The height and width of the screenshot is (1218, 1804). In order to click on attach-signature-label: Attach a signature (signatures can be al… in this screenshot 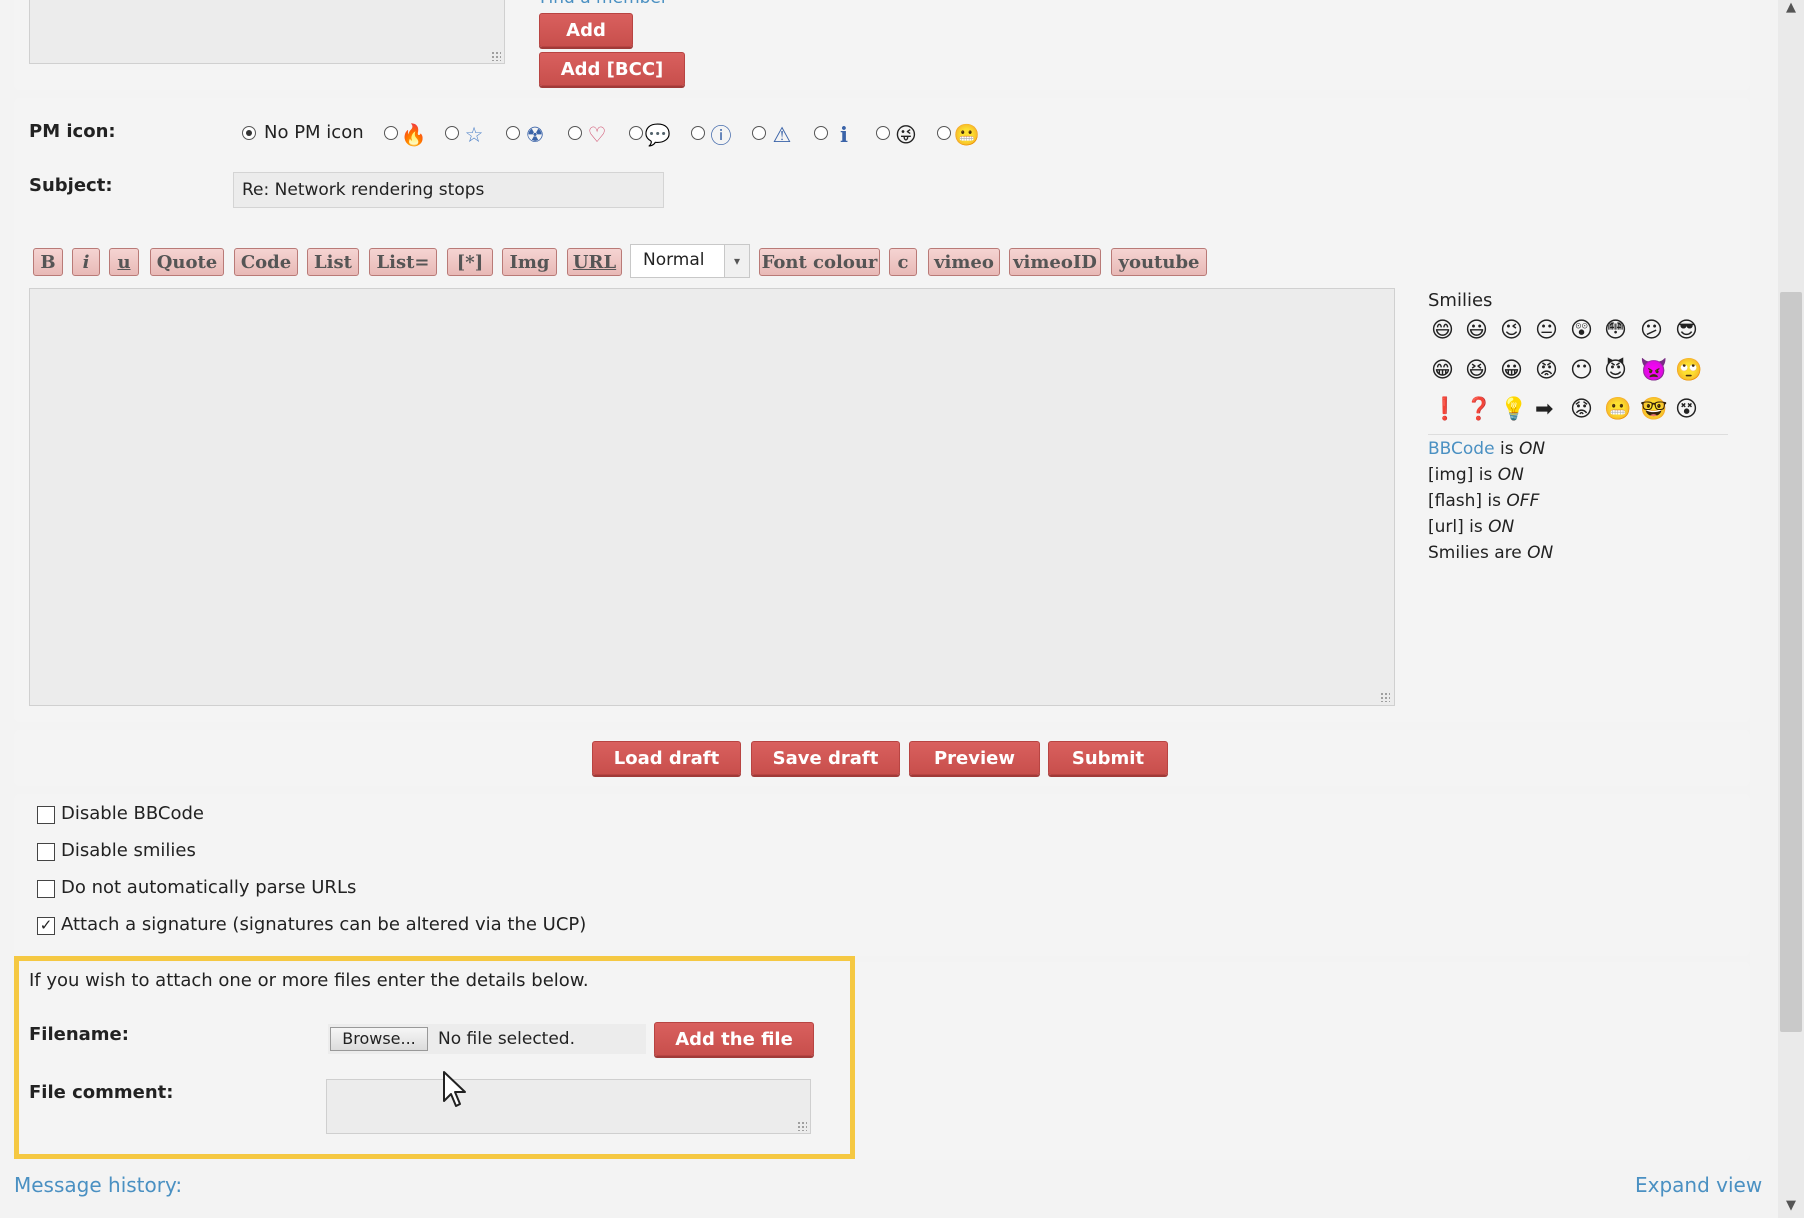, I will do `click(324, 924)`.